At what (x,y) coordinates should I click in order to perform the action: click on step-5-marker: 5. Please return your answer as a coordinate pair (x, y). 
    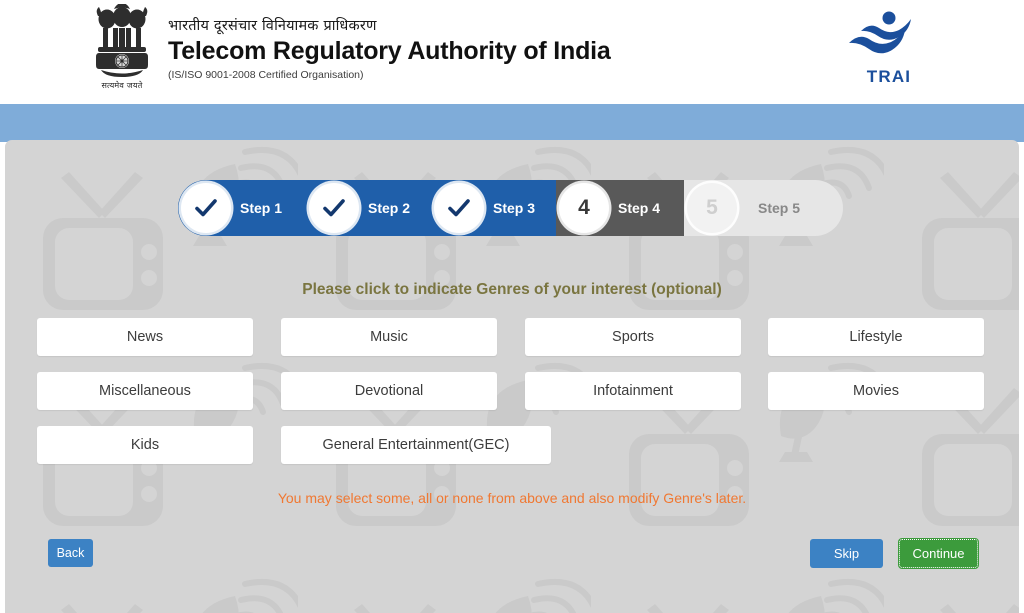
    Looking at the image, I should click on (712, 208).